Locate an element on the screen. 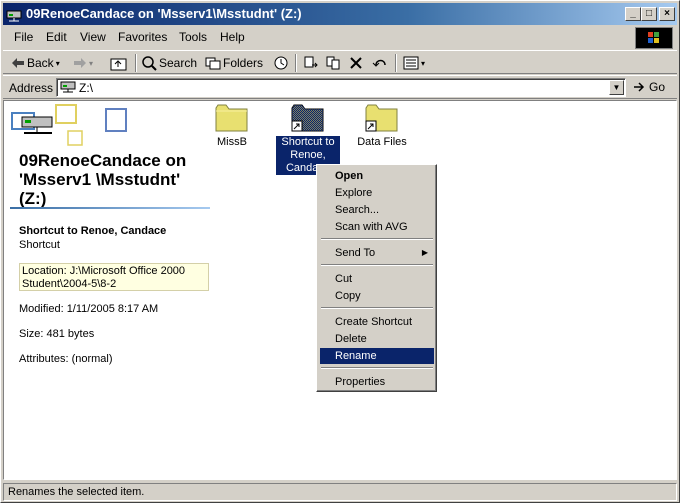 This screenshot has height=503, width=680. history-button is located at coordinates (281, 63).